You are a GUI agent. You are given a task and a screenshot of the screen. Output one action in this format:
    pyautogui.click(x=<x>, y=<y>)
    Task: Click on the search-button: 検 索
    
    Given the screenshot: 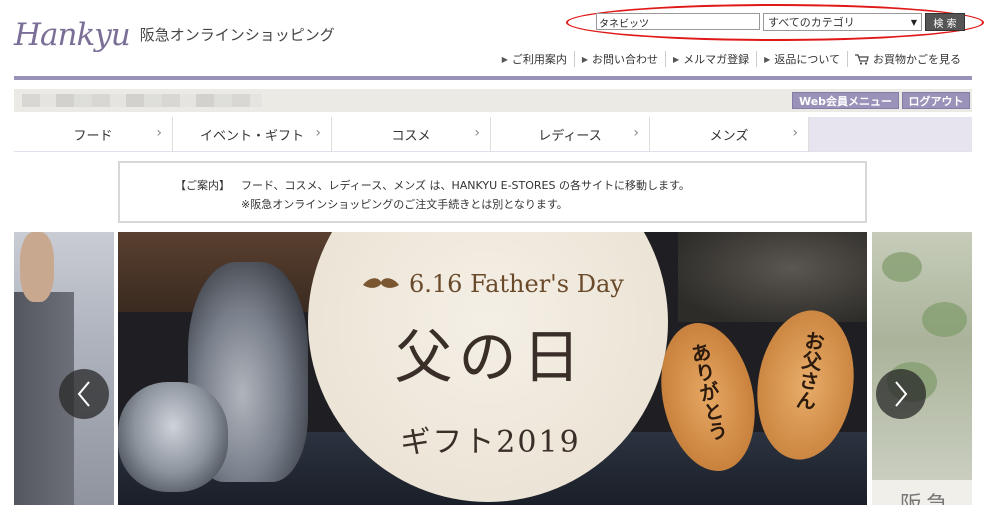 What is the action you would take?
    pyautogui.click(x=945, y=22)
    